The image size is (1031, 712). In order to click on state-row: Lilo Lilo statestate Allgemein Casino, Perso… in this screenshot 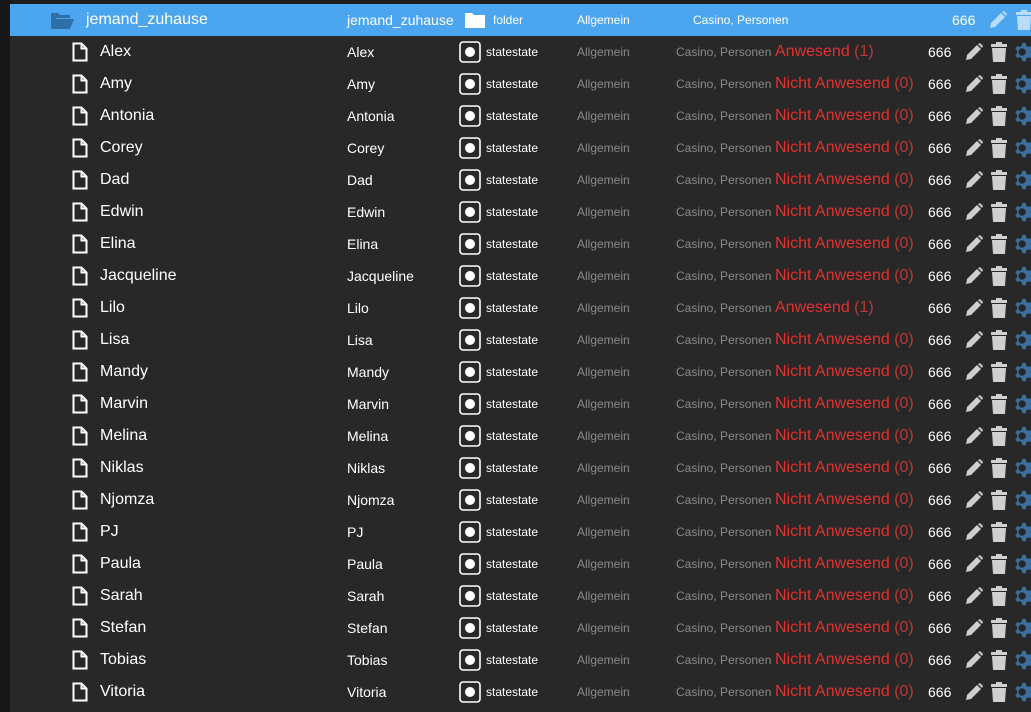, I will do `click(520, 308)`.